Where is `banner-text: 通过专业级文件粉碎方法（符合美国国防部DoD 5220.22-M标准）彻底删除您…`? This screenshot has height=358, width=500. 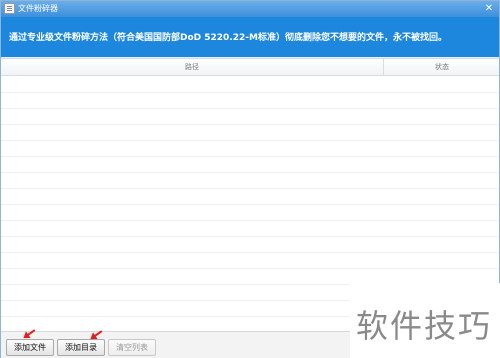
banner-text: 通过专业级文件粉碎方法（符合美国国防部DoD 5220.22-M标准）彻底删除您… is located at coordinates (228, 38).